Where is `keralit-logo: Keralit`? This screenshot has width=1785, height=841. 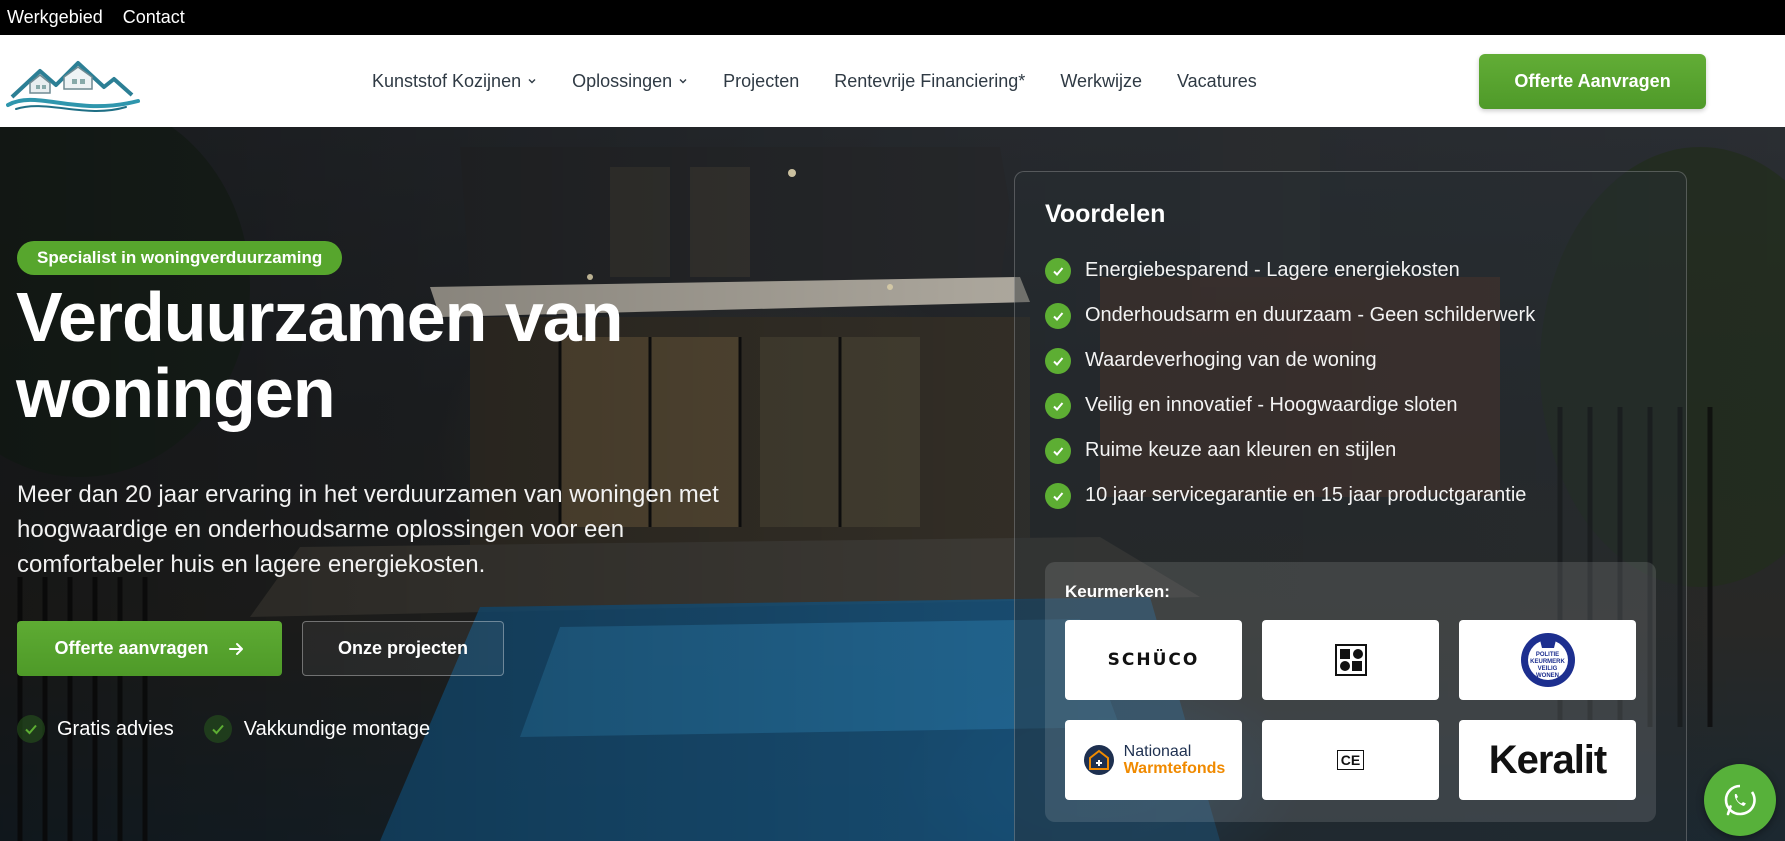 keralit-logo: Keralit is located at coordinates (1547, 760).